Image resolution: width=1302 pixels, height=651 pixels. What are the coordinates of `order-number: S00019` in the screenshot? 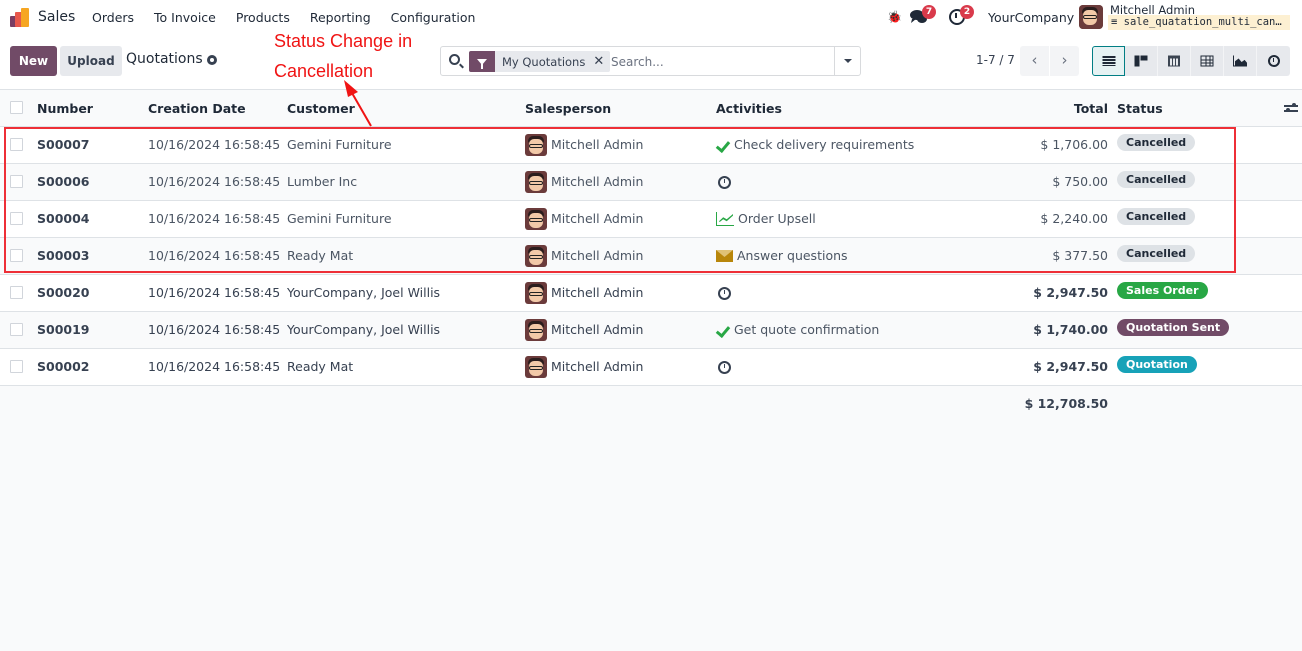 It's located at (63, 330).